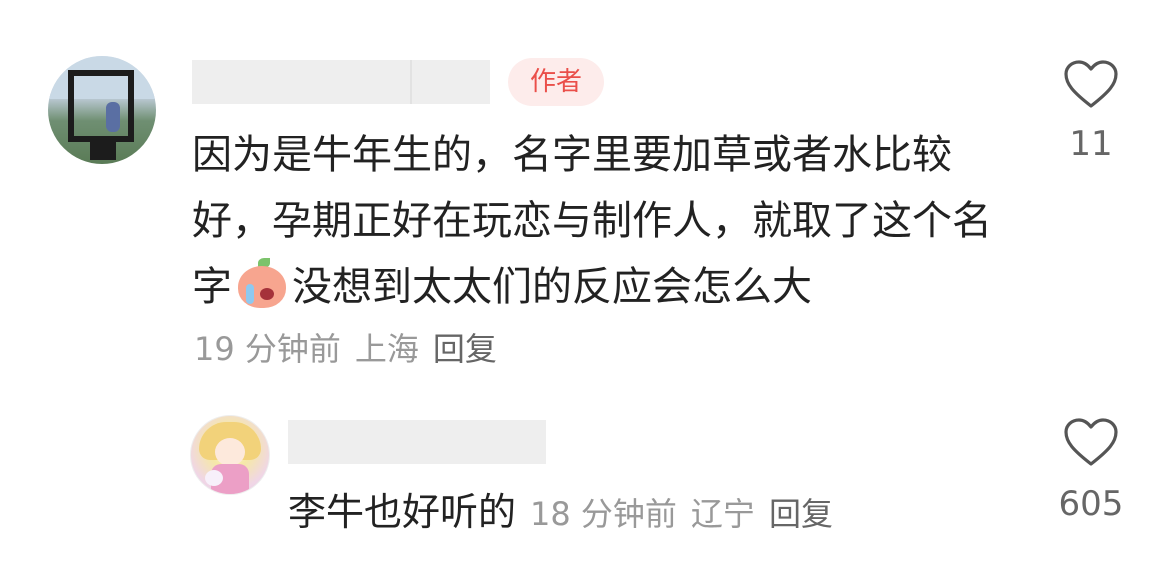 Image resolution: width=1170 pixels, height=570 pixels. I want to click on avatar-stool, so click(103, 151).